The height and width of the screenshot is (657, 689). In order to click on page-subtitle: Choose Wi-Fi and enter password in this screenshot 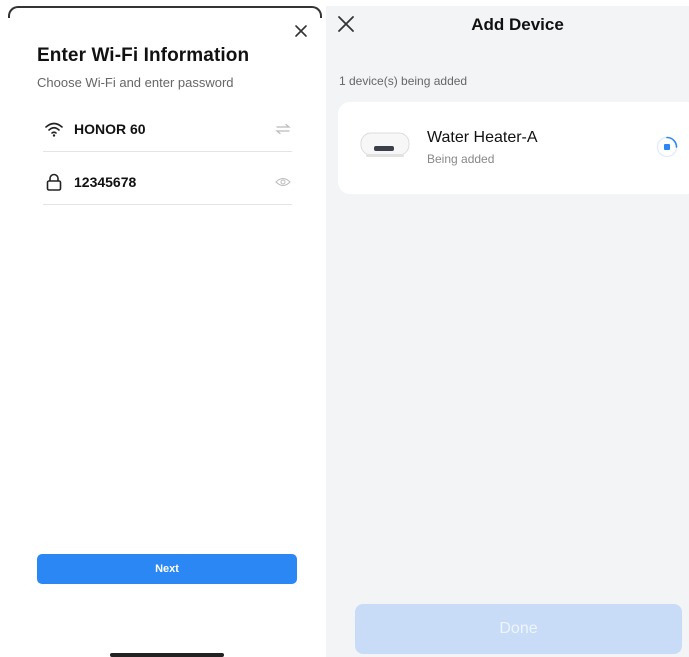, I will do `click(135, 82)`.